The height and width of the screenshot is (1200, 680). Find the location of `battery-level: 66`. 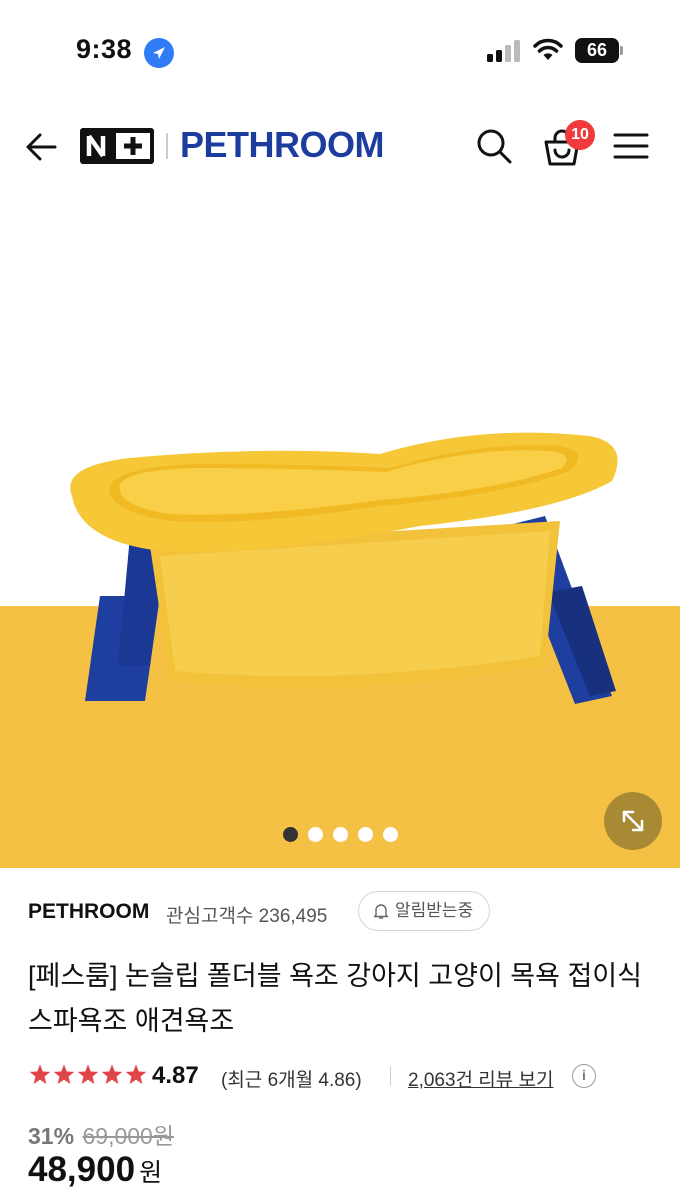

battery-level: 66 is located at coordinates (597, 50).